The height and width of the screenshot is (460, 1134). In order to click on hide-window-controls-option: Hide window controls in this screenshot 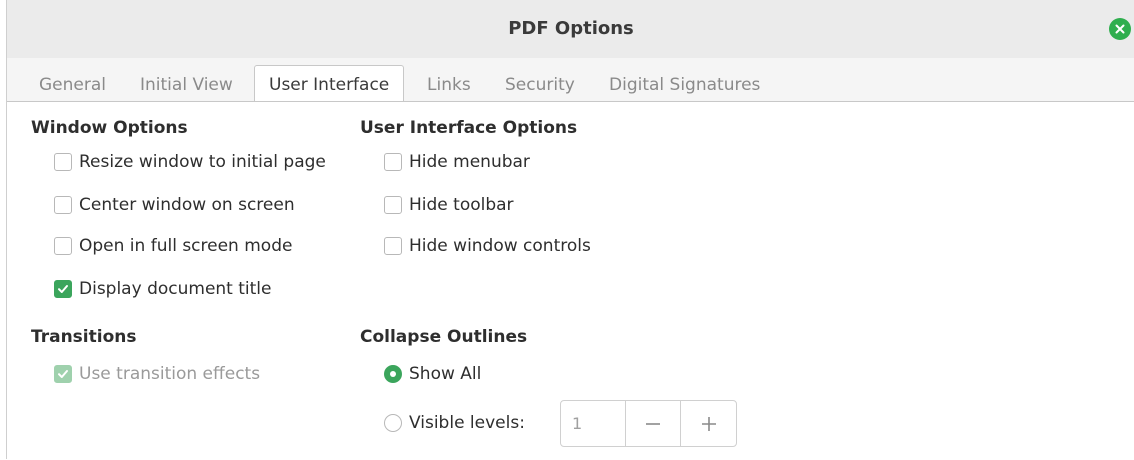, I will do `click(487, 246)`.